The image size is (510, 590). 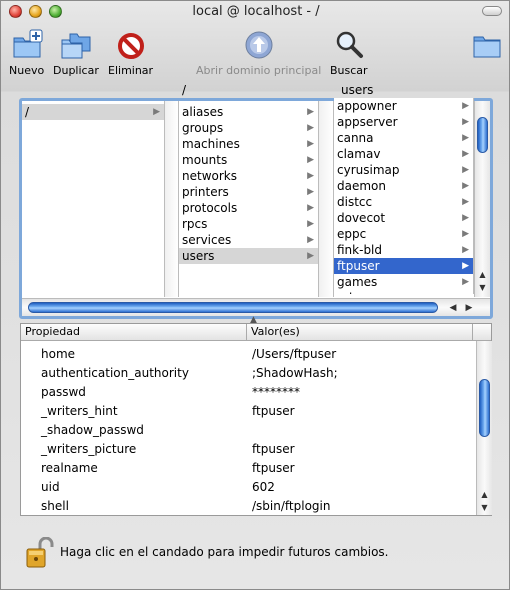 I want to click on browser-item: machines ▶, so click(x=248, y=144).